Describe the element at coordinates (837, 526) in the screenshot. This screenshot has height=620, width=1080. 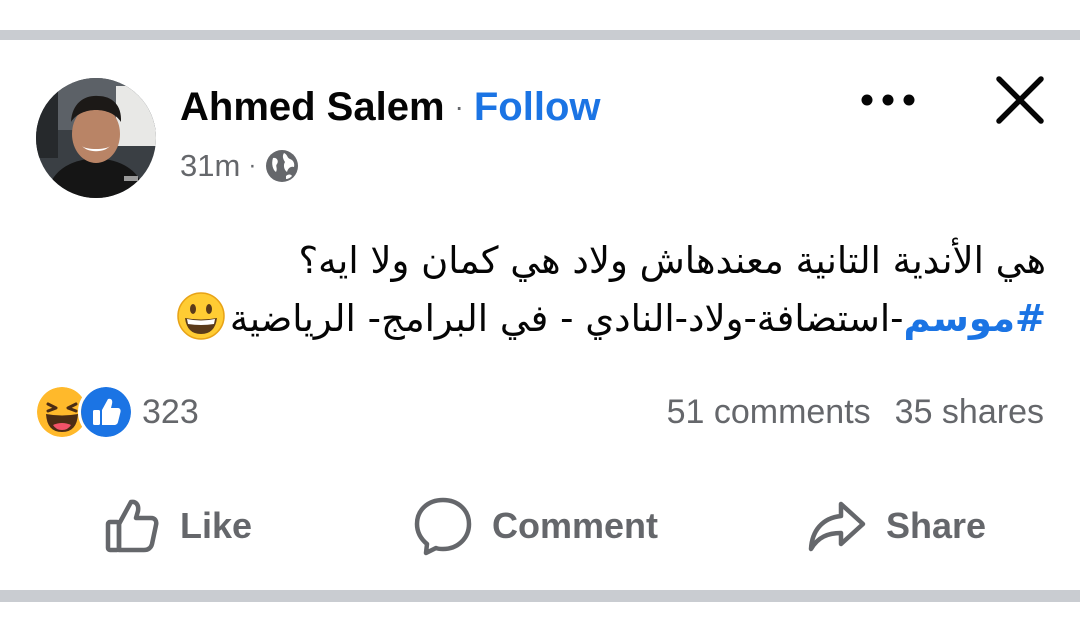
I see `share-arrow-icon` at that location.